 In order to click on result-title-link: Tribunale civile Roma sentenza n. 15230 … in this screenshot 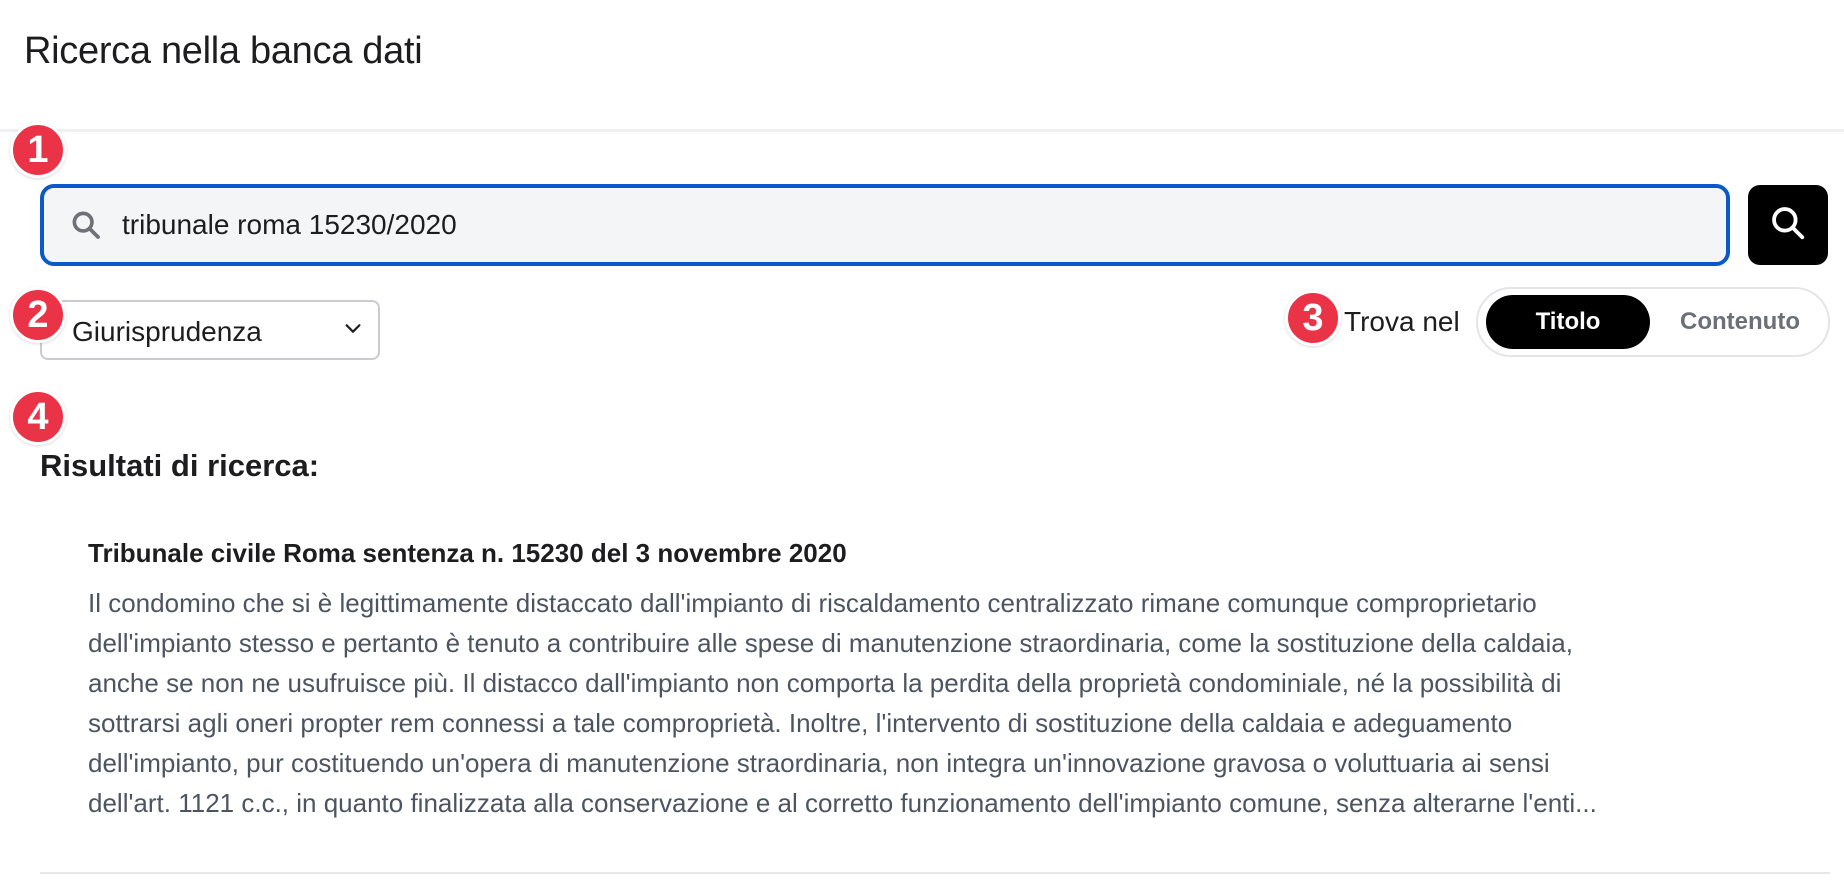, I will do `click(928, 553)`.